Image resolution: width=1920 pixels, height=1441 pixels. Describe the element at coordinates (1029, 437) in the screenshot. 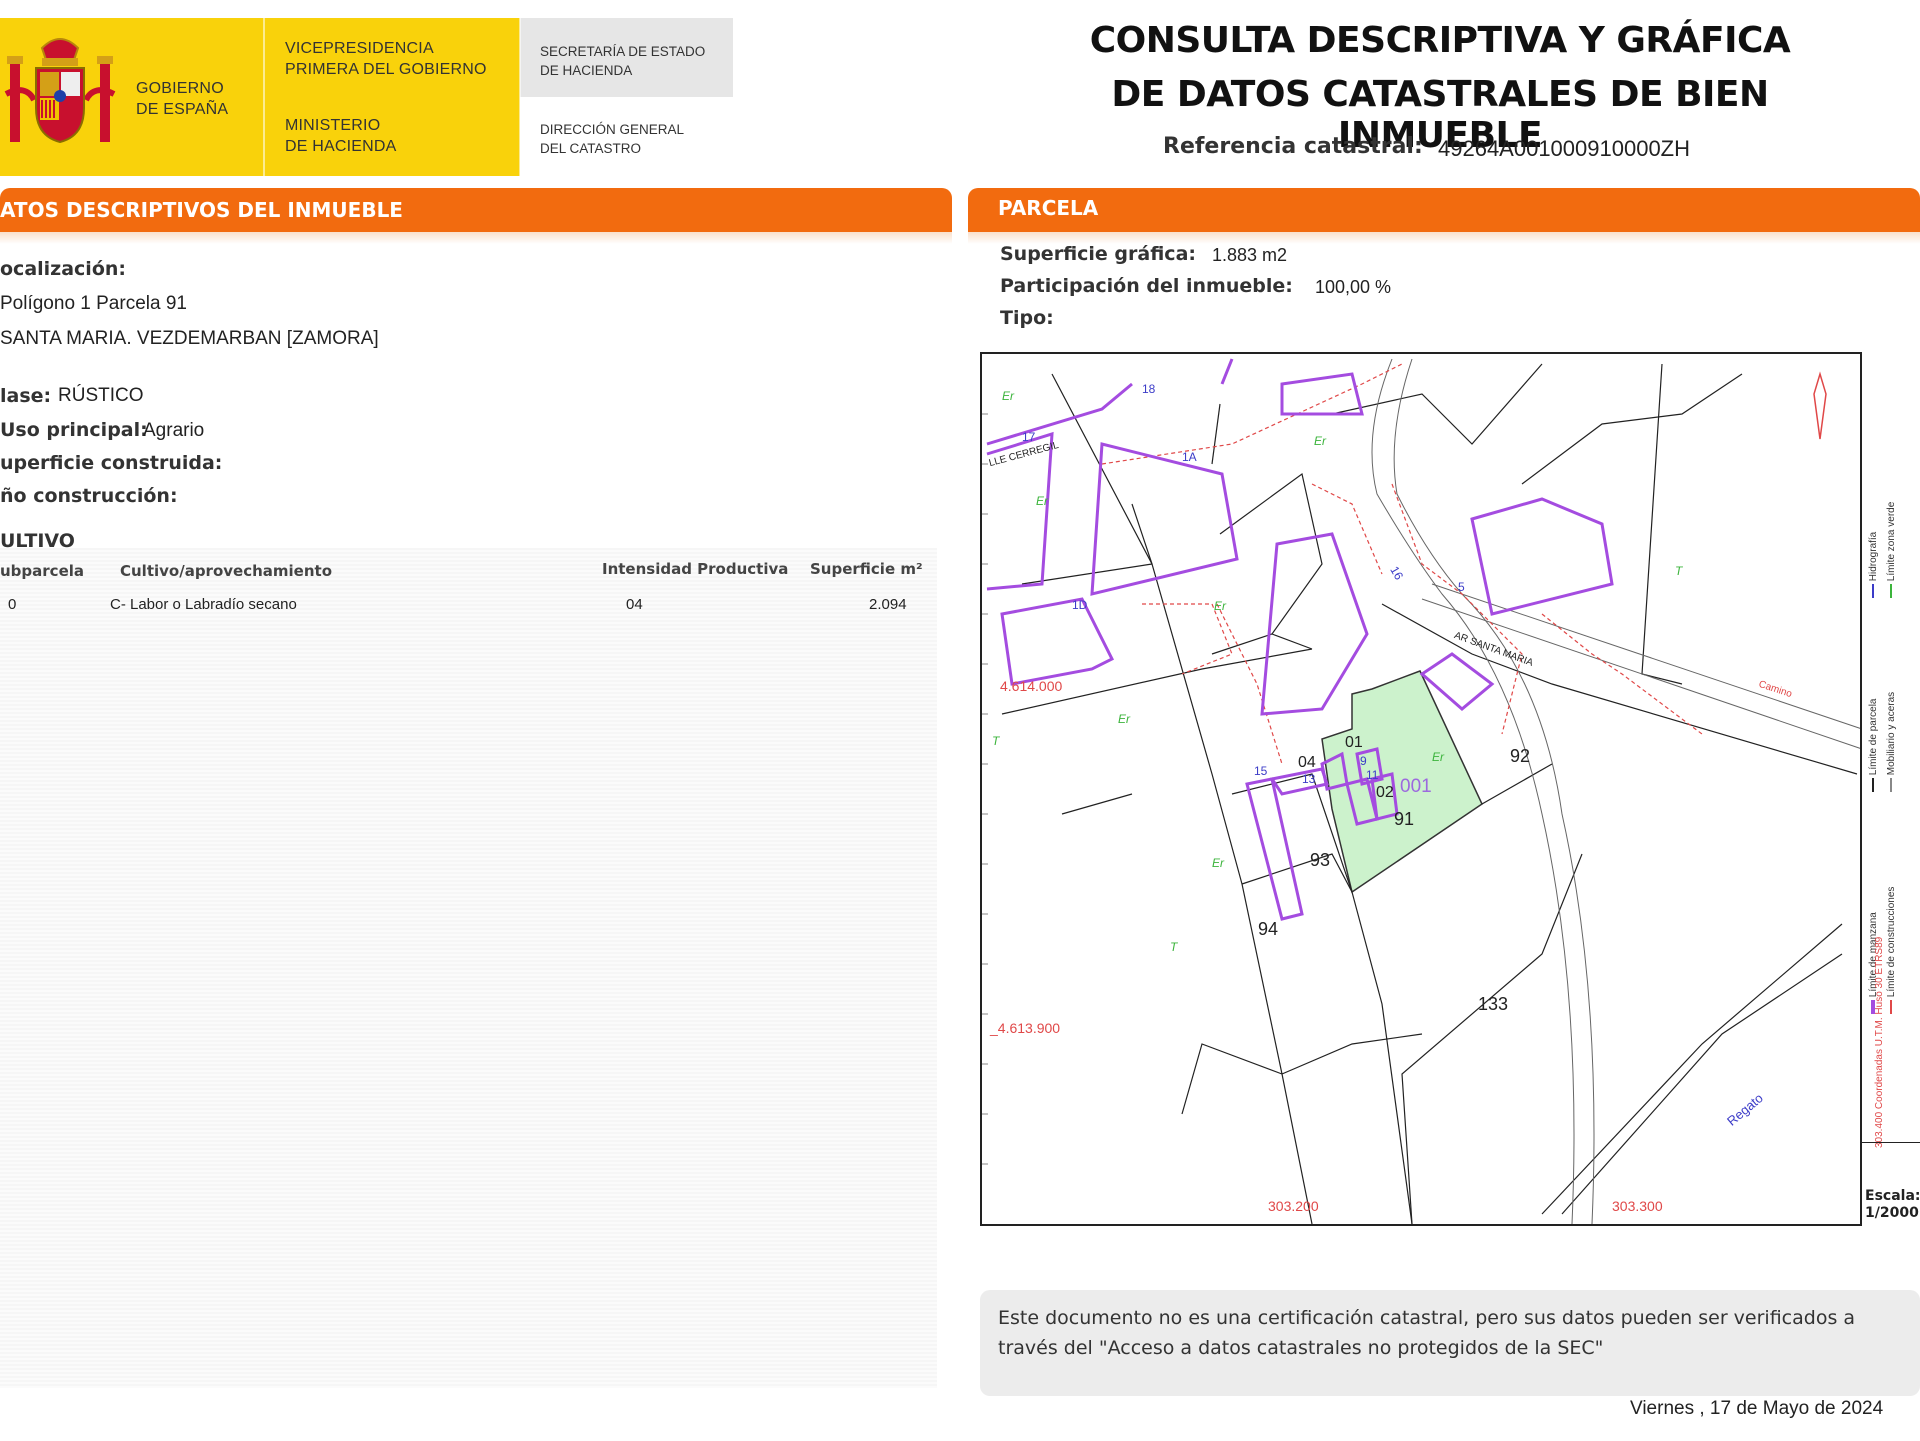

I see `map-label-17: 17` at that location.